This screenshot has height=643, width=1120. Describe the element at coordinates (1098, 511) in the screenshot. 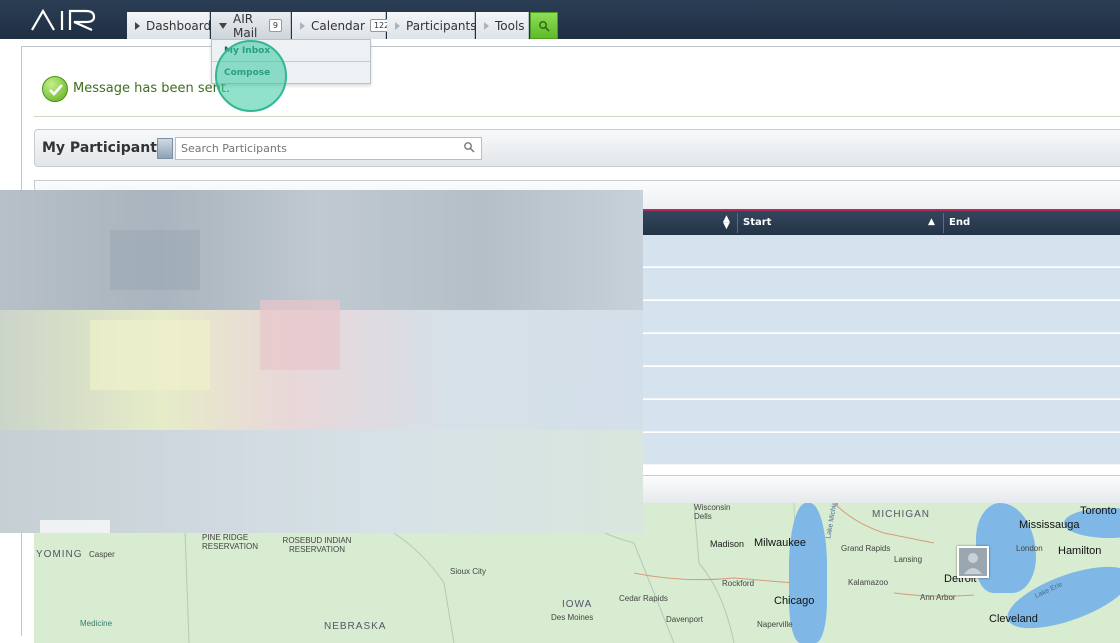

I see `map-label: Toronto` at that location.